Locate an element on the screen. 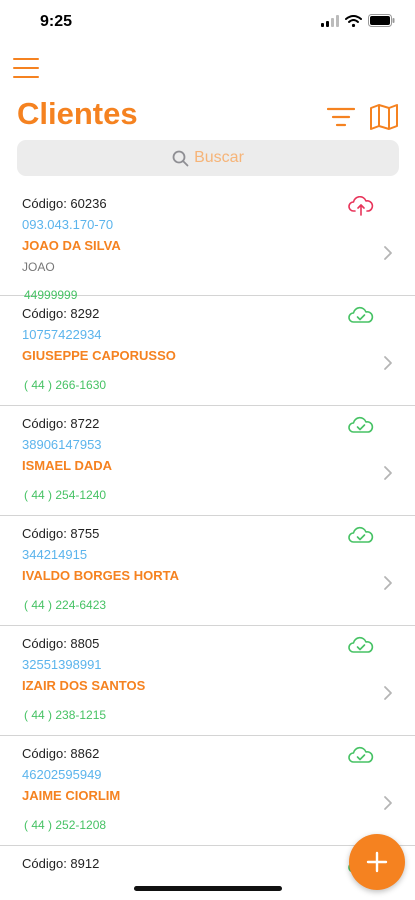  wifi-icon is located at coordinates (353, 20).